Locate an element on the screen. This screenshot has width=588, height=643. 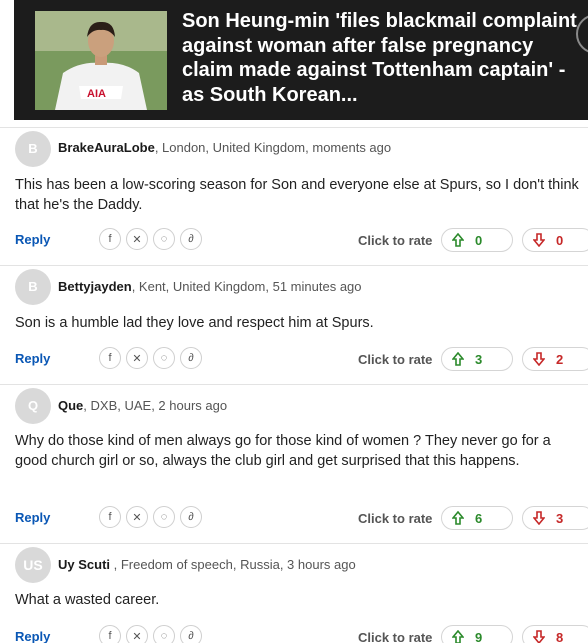
comment-location-time: , Freedom of speech, Russia, 3 hours ago is located at coordinates (233, 564).